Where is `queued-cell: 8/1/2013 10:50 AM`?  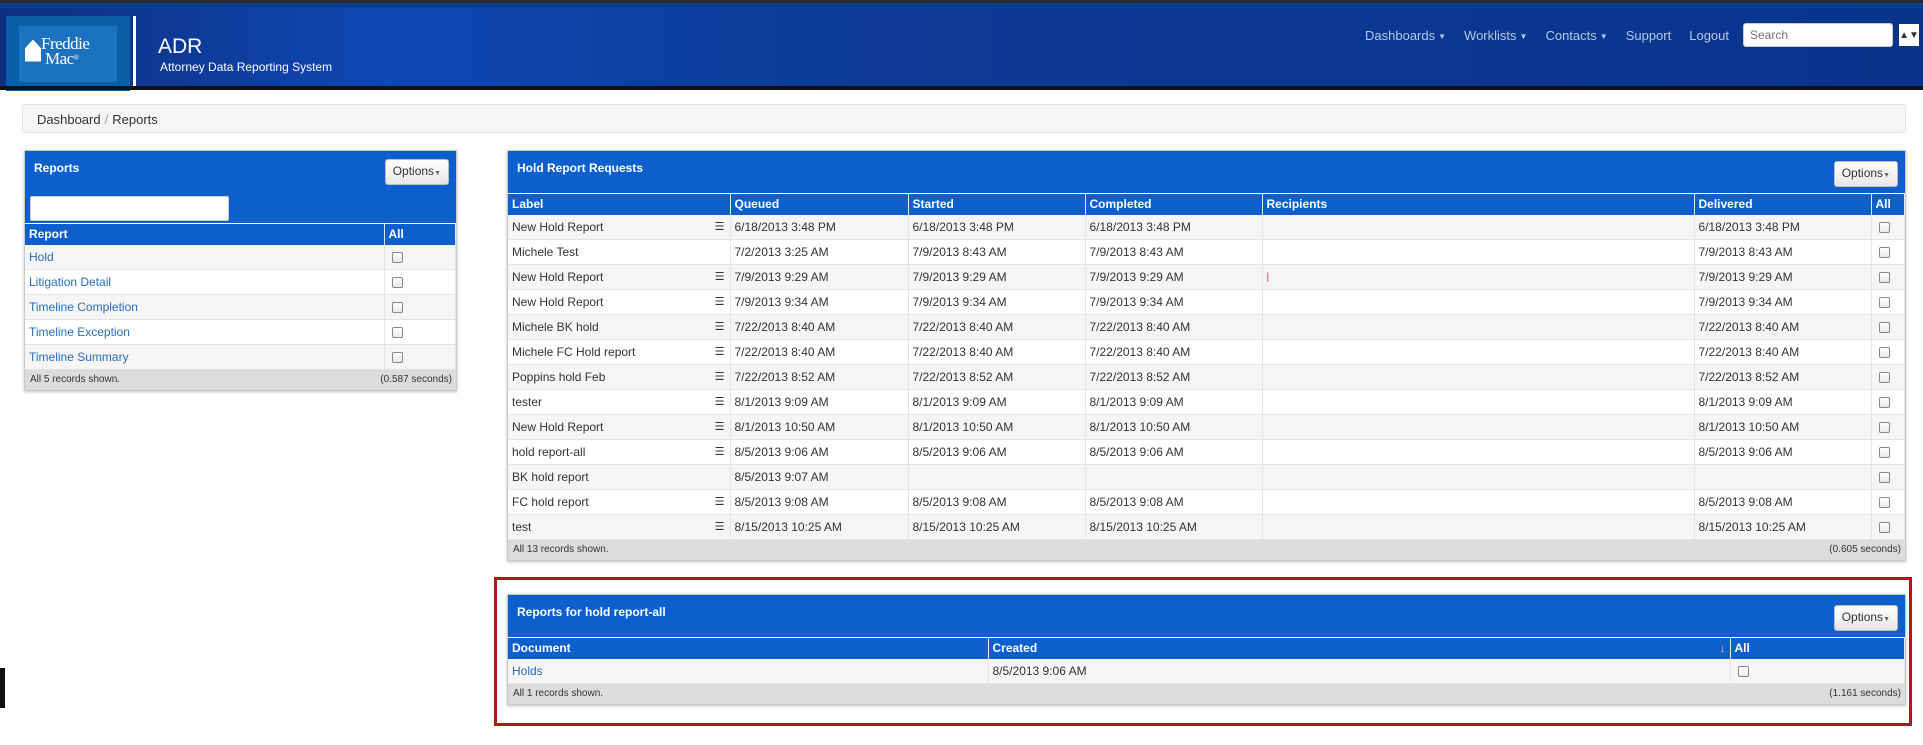
queued-cell: 8/1/2013 10:50 AM is located at coordinates (819, 427).